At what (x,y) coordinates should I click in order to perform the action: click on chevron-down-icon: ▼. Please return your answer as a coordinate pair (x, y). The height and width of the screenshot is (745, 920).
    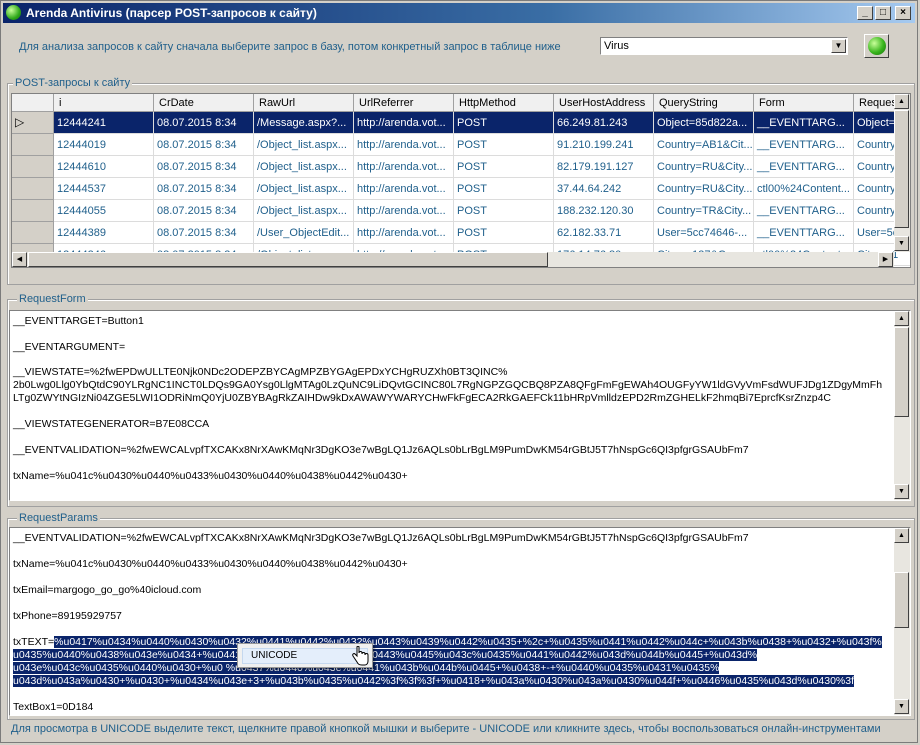
    Looking at the image, I should click on (838, 46).